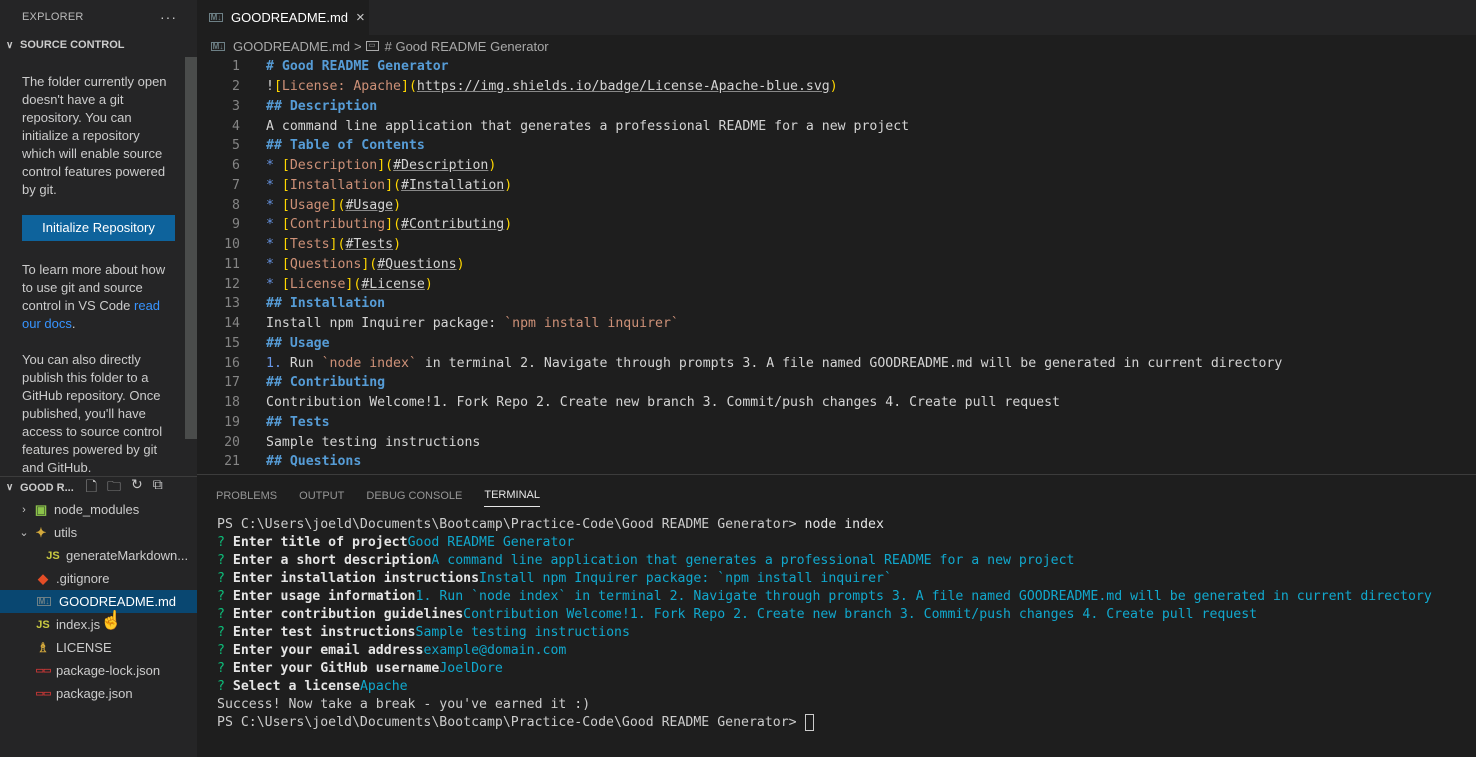  I want to click on tab-problems: PROBLEMS, so click(246, 495).